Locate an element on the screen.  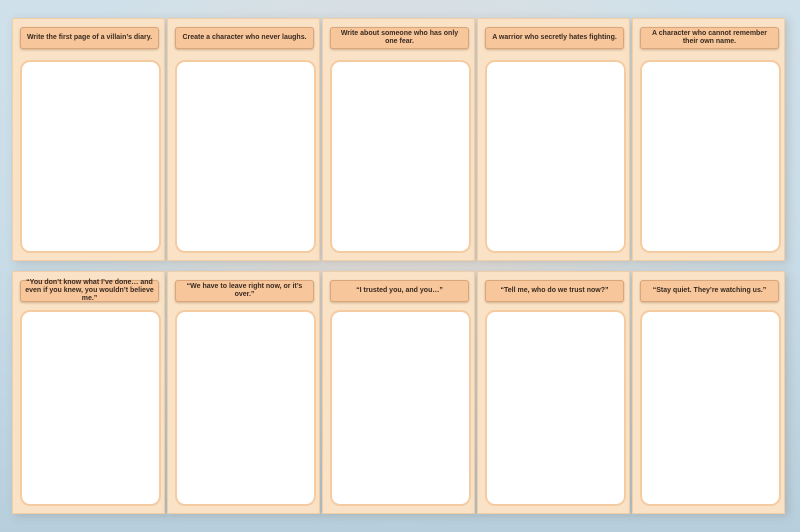
prompt-card: “Tell me, who do we trust now?” is located at coordinates (553, 392).